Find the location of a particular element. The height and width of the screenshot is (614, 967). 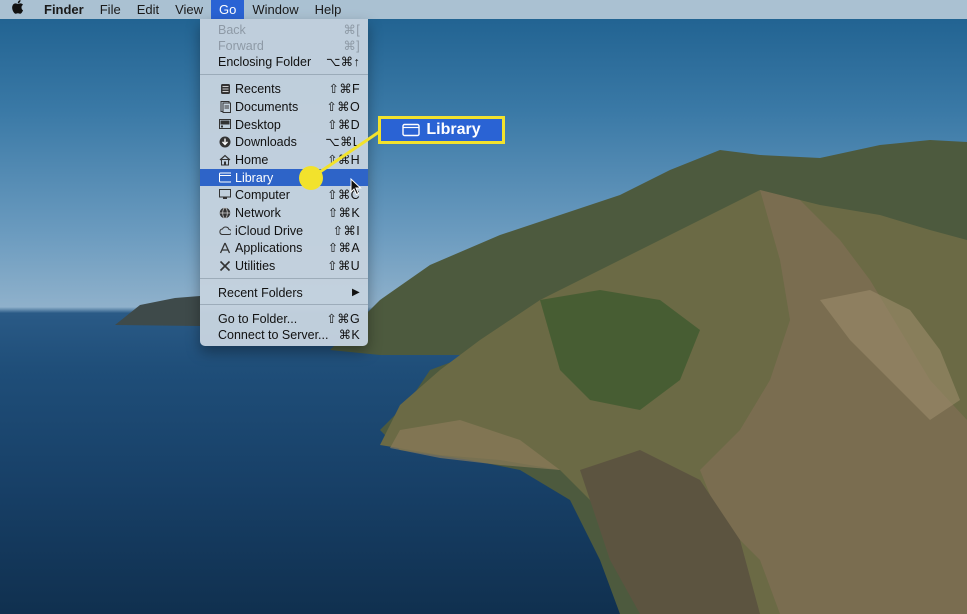

cloud-icon is located at coordinates (225, 231).